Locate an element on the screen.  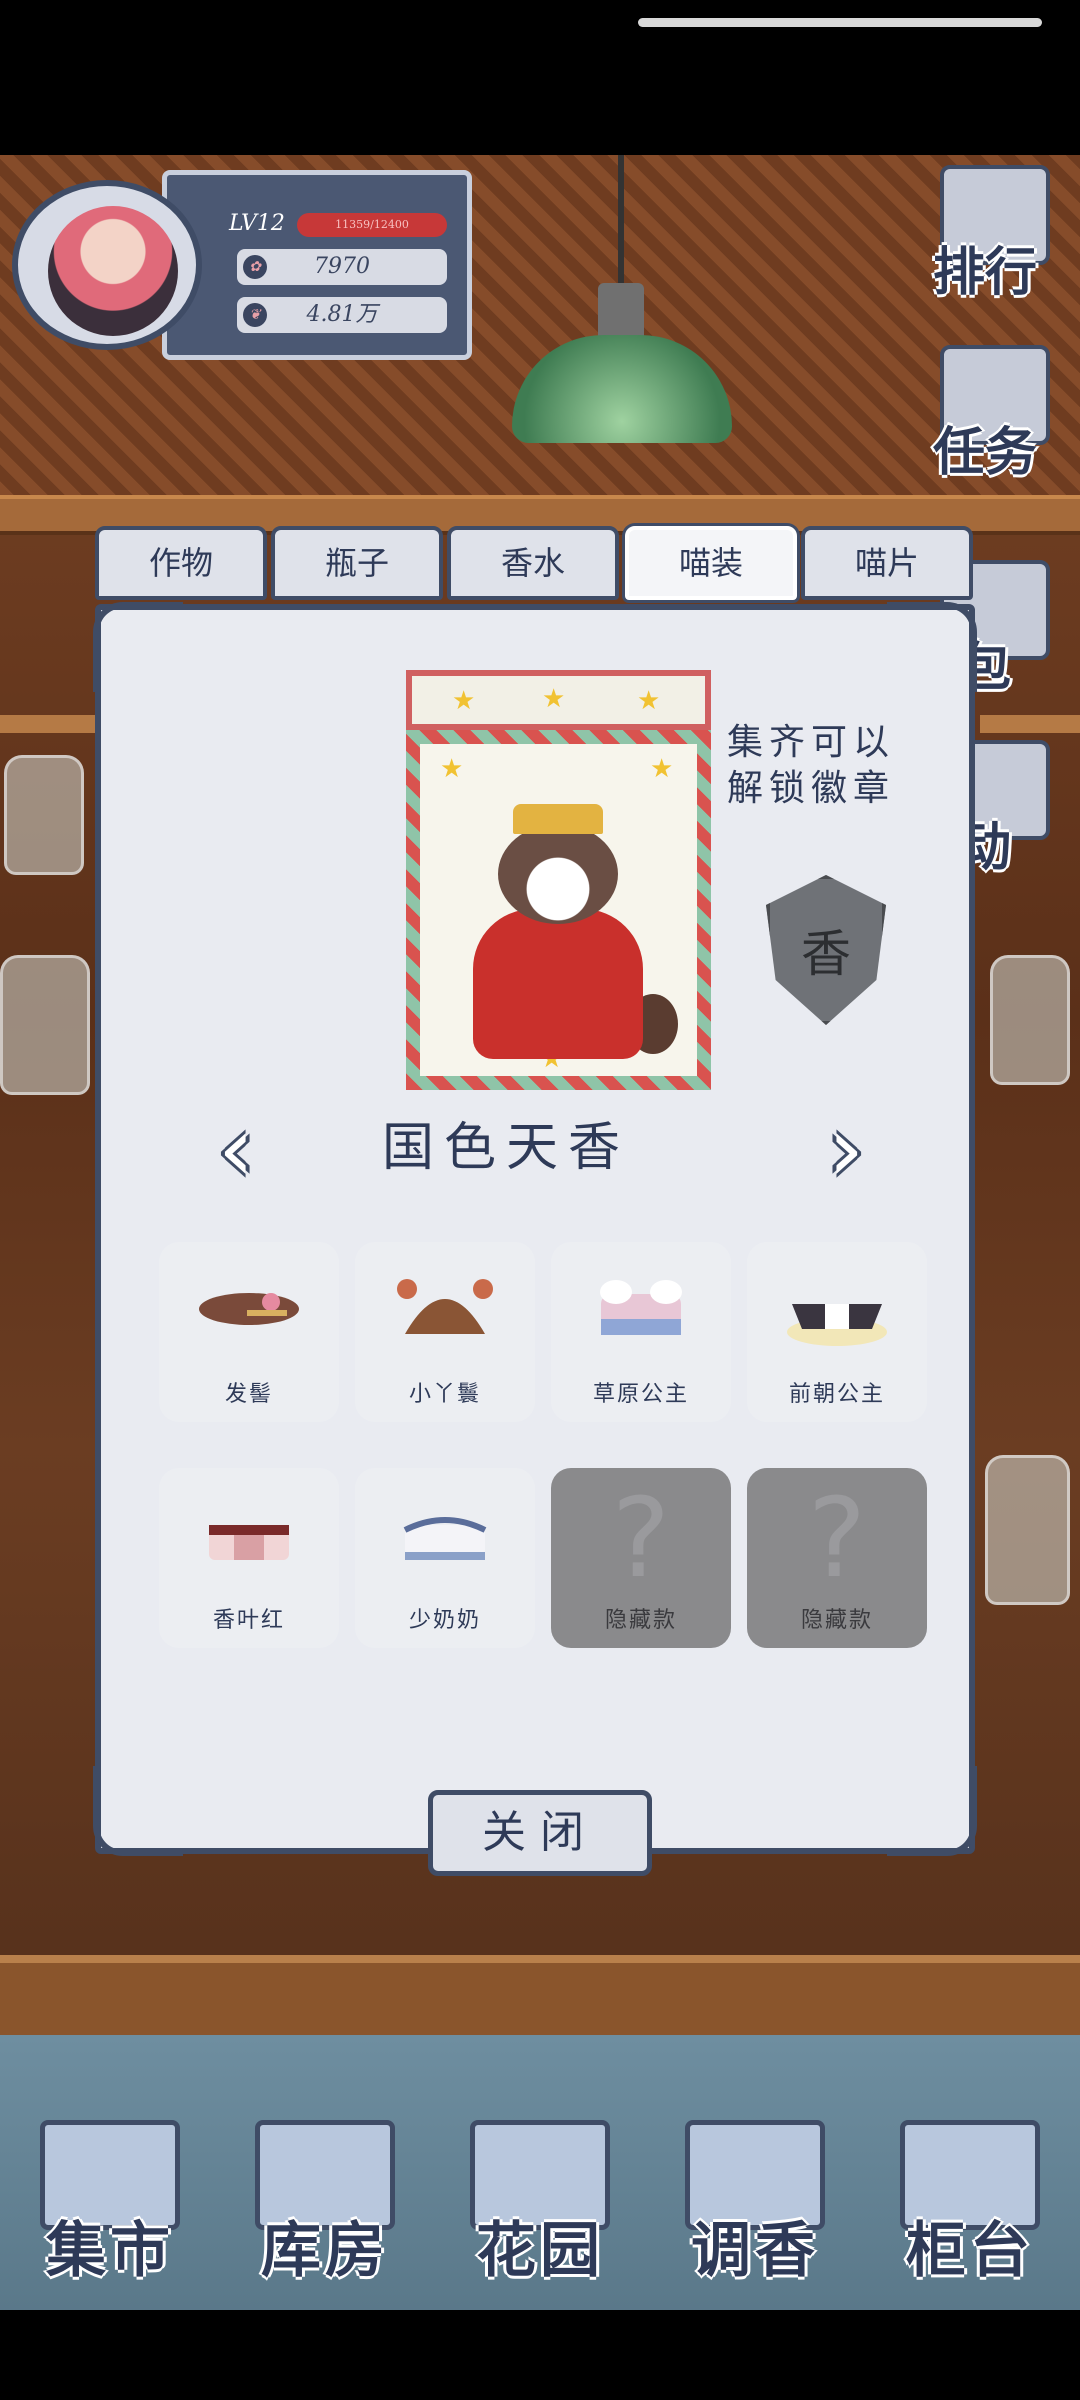
cat-robe is located at coordinates (558, 984).